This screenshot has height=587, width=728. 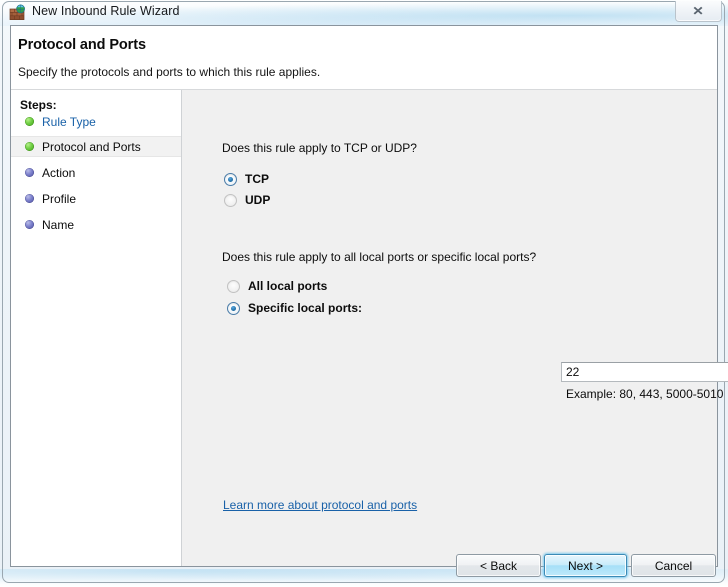 I want to click on close-icon: ✕, so click(x=698, y=11).